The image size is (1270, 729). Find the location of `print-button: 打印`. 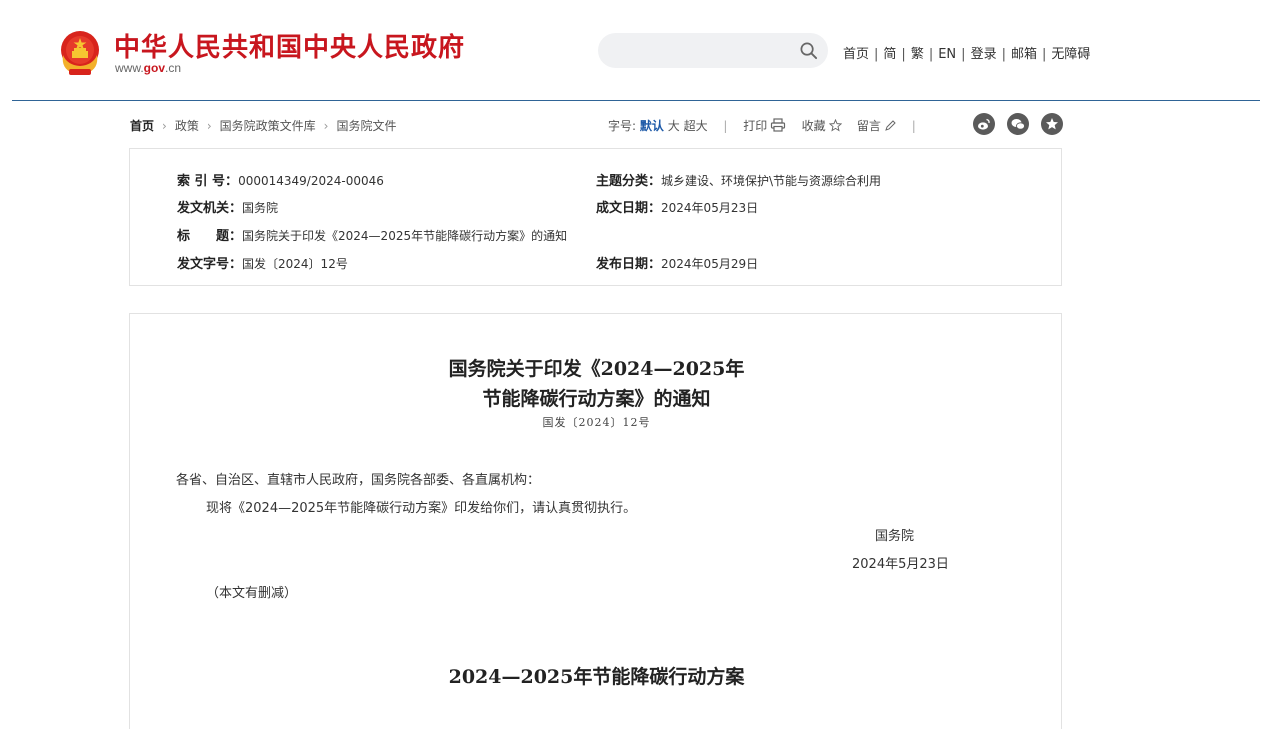

print-button: 打印 is located at coordinates (764, 125).